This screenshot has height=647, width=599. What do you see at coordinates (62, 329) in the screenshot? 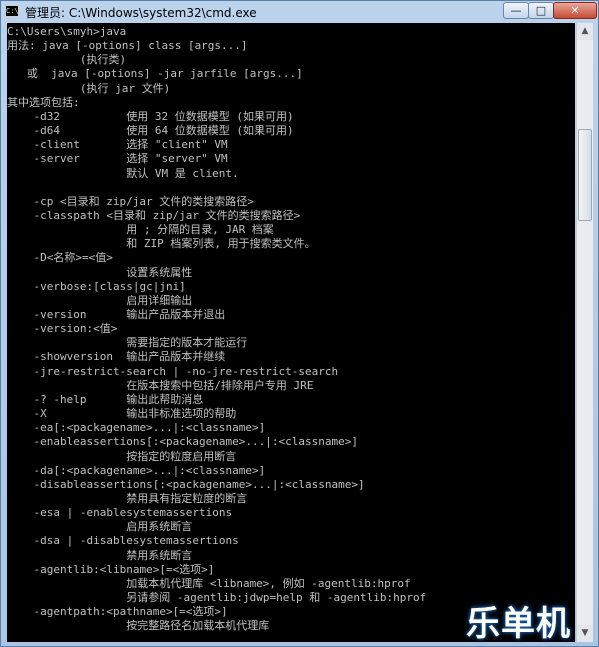
I see `console-line: -version:<值>` at bounding box center [62, 329].